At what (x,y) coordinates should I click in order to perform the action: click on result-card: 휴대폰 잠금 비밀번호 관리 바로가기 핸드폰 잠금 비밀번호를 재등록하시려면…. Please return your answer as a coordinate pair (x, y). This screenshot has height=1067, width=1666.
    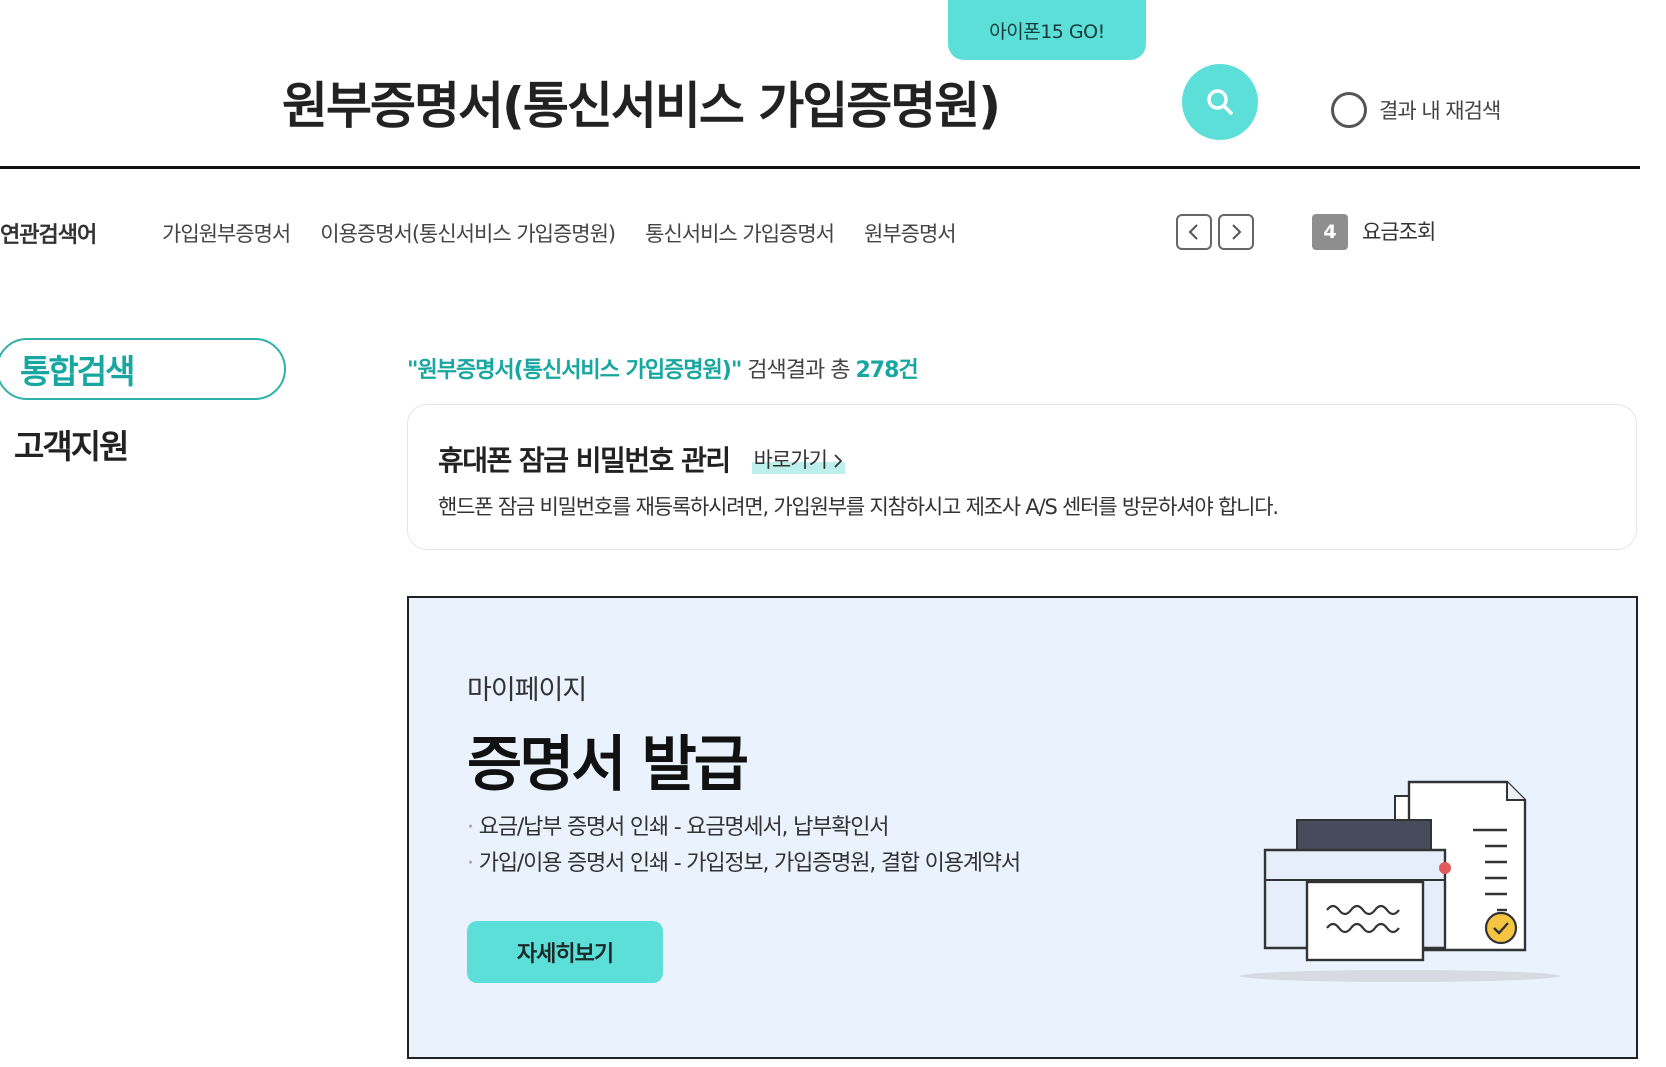
    Looking at the image, I should click on (1022, 477).